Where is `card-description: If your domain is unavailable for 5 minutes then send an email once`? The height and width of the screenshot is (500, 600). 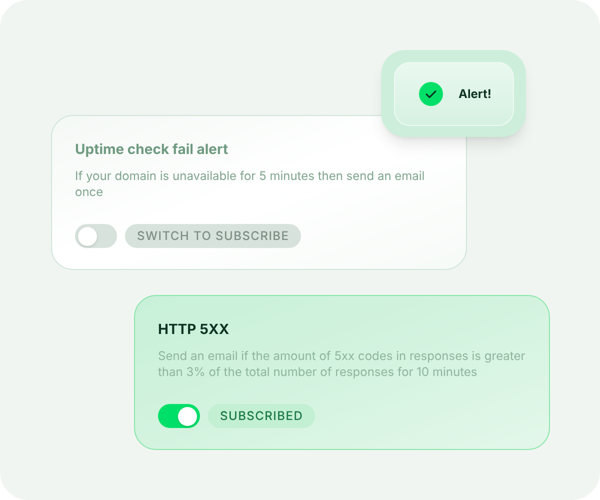
card-description: If your domain is unavailable for 5 minutes then send an email once is located at coordinates (250, 184).